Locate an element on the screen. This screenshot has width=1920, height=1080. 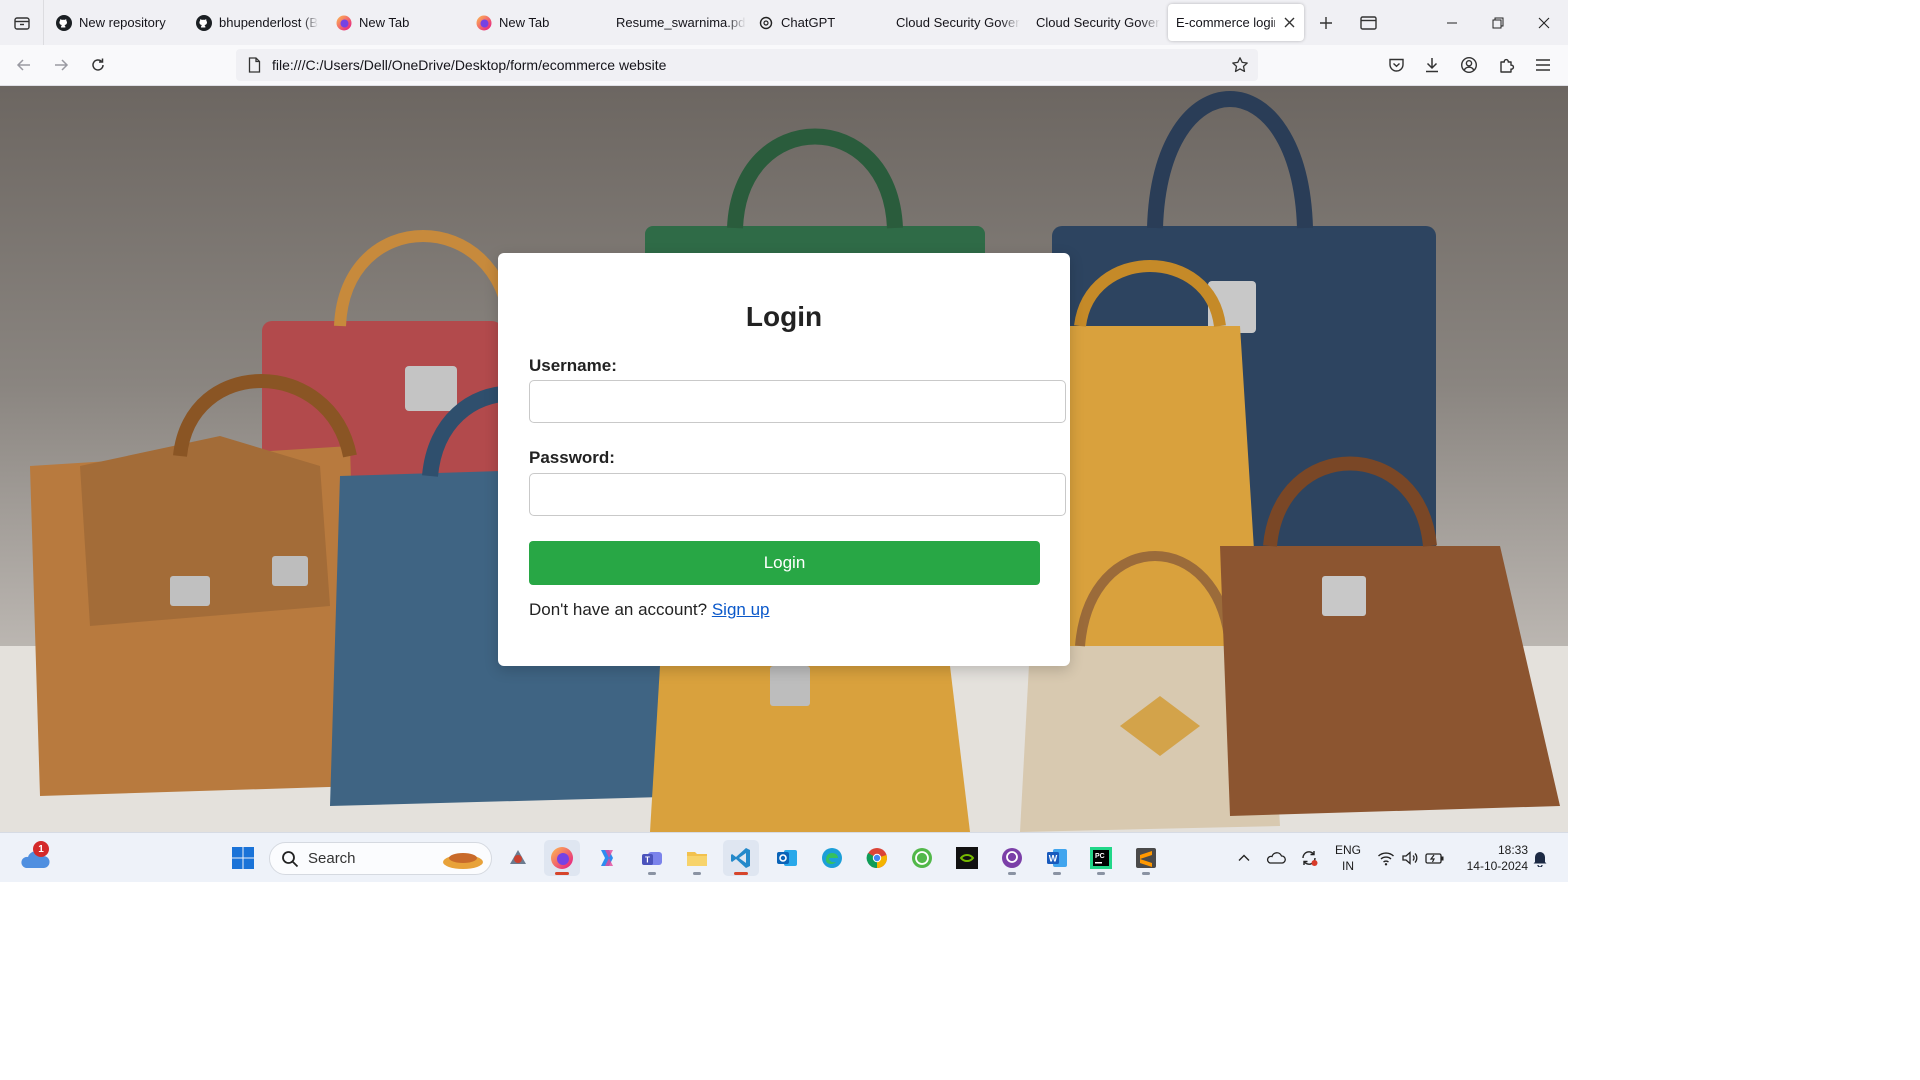
tab-title: ChatGPT is located at coordinates (808, 22).